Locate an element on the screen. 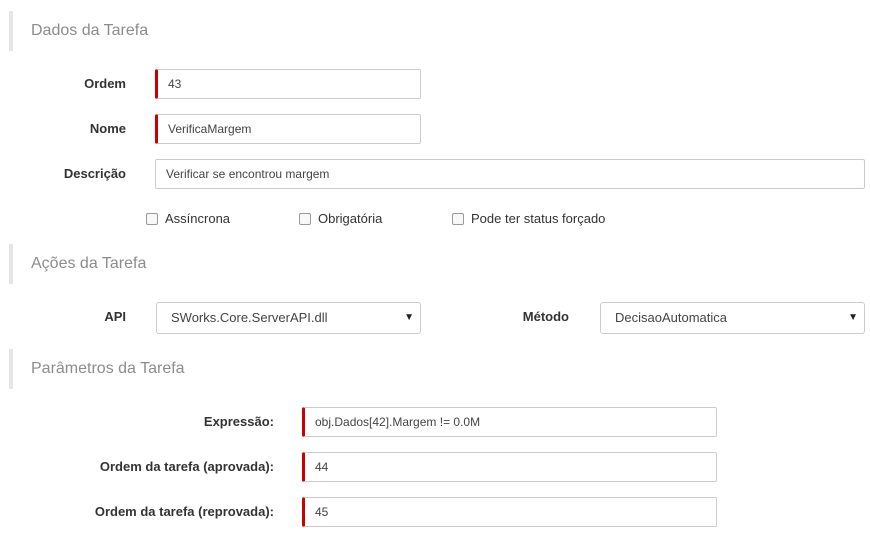 Image resolution: width=870 pixels, height=542 pixels. obrigatoria-checkbox: Obrigatória is located at coordinates (340, 219).